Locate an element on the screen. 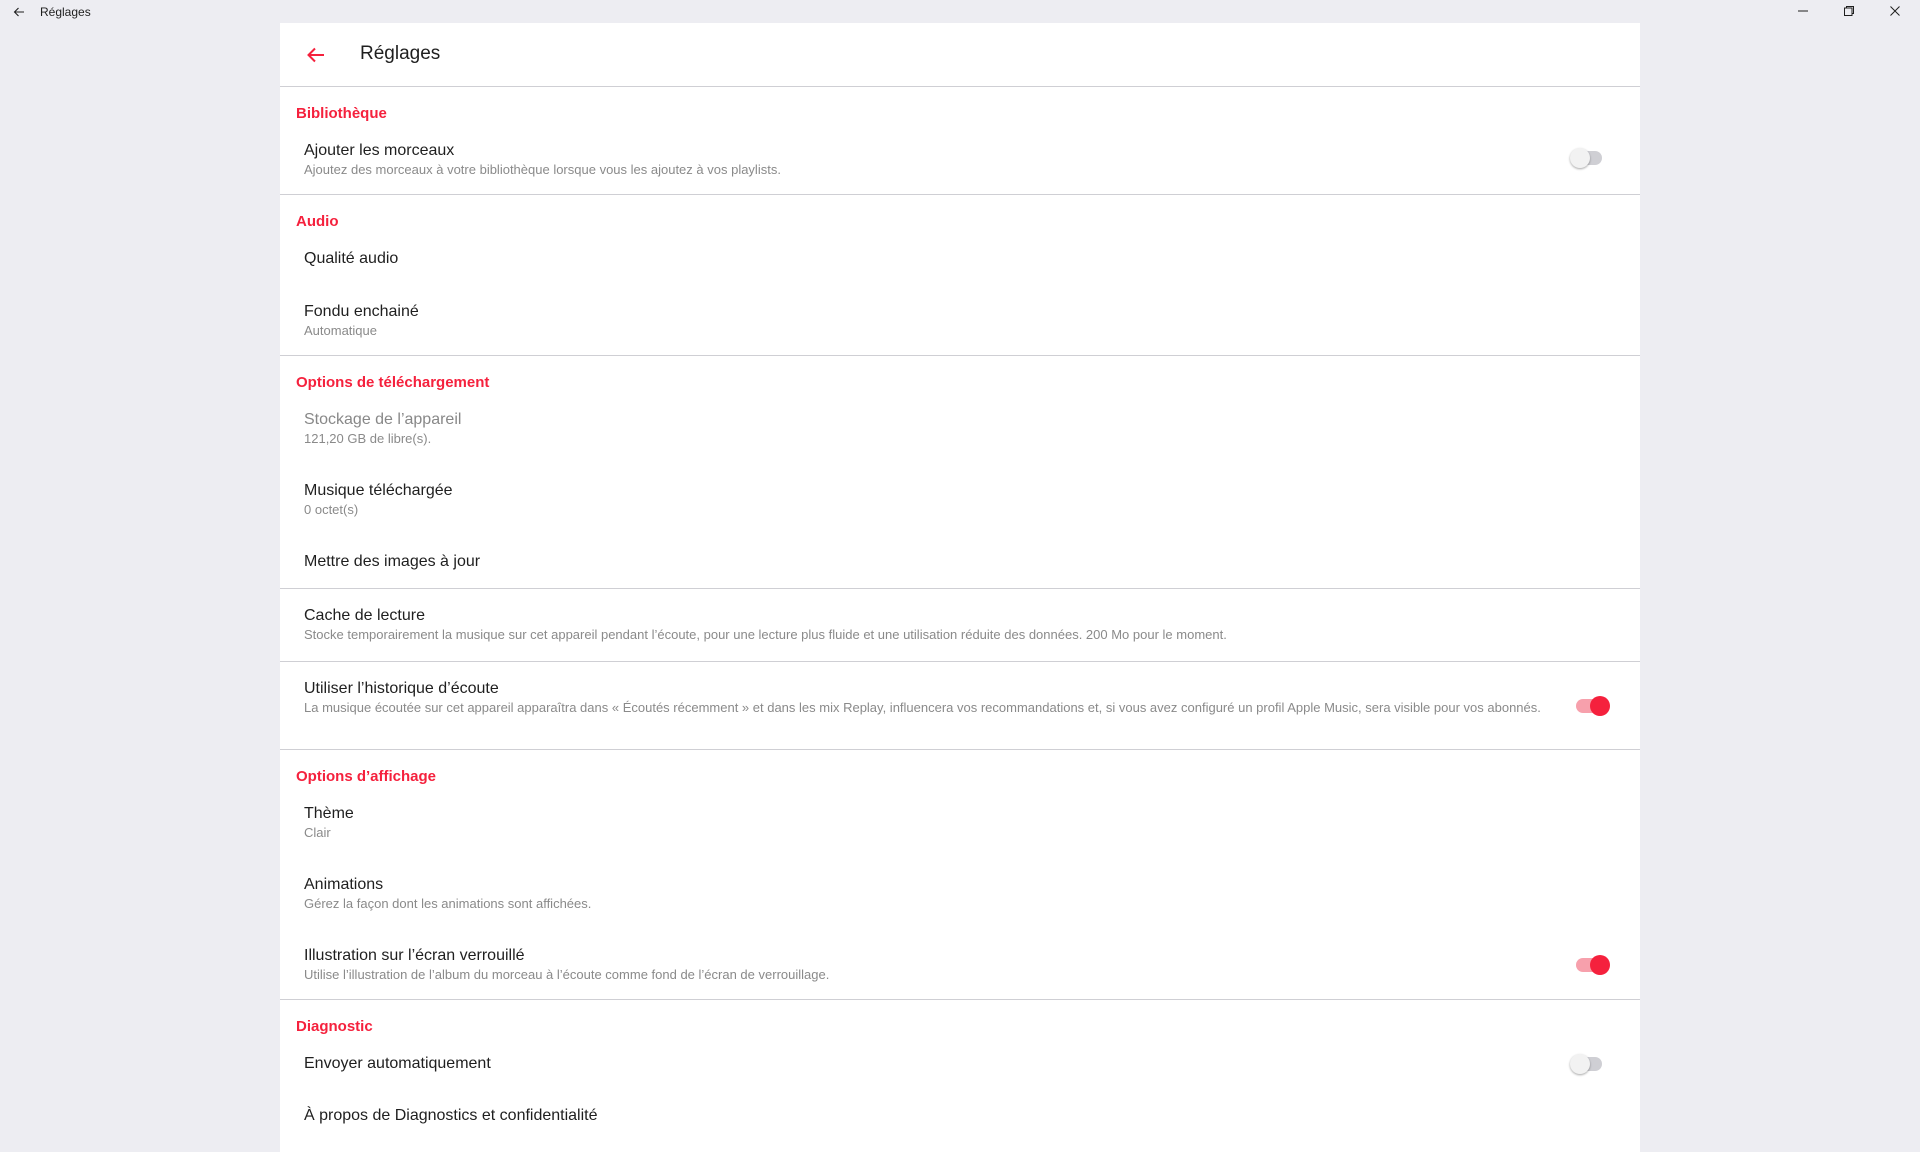 This screenshot has height=1152, width=1920. setting-title: Musique téléchargée is located at coordinates (378, 490).